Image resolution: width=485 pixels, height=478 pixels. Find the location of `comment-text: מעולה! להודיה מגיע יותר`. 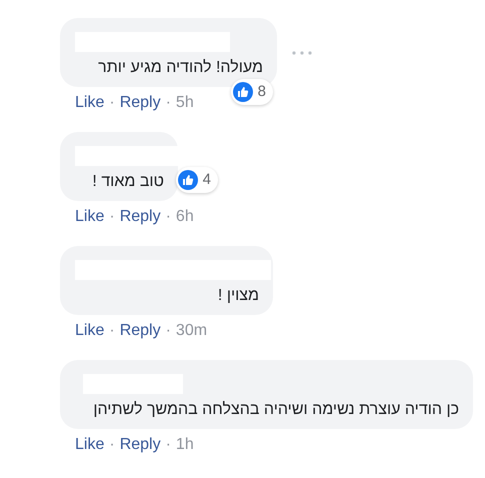

comment-text: מעולה! להודיה מגיע יותר is located at coordinates (180, 68).